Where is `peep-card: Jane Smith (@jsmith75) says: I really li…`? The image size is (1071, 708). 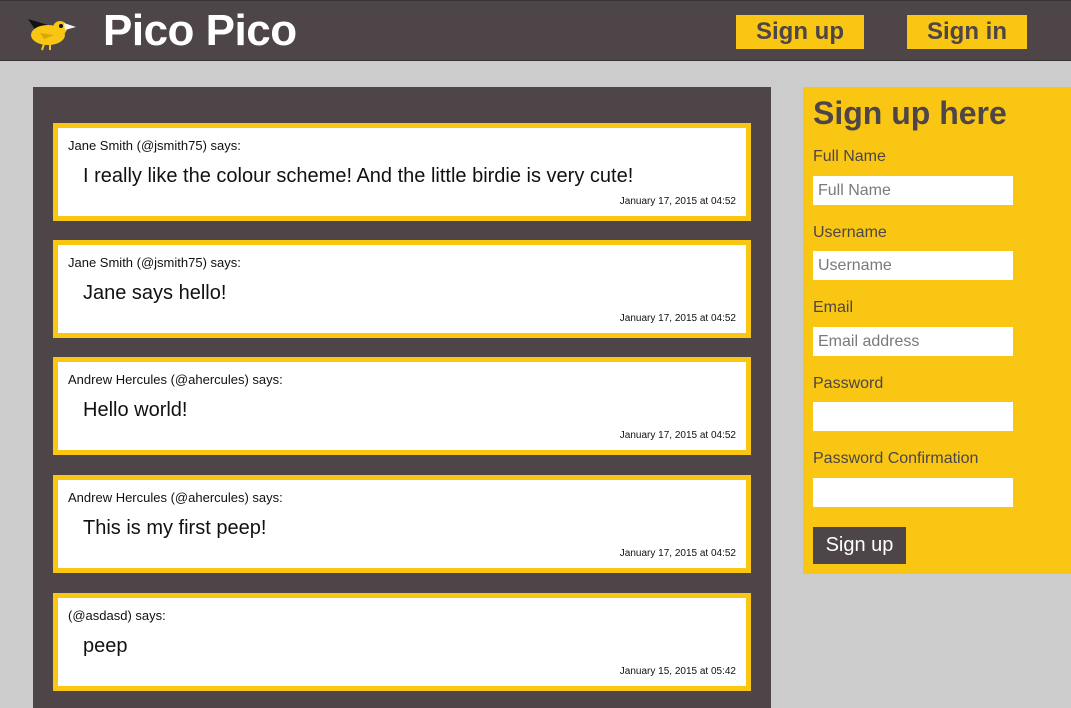 peep-card: Jane Smith (@jsmith75) says: I really li… is located at coordinates (402, 172).